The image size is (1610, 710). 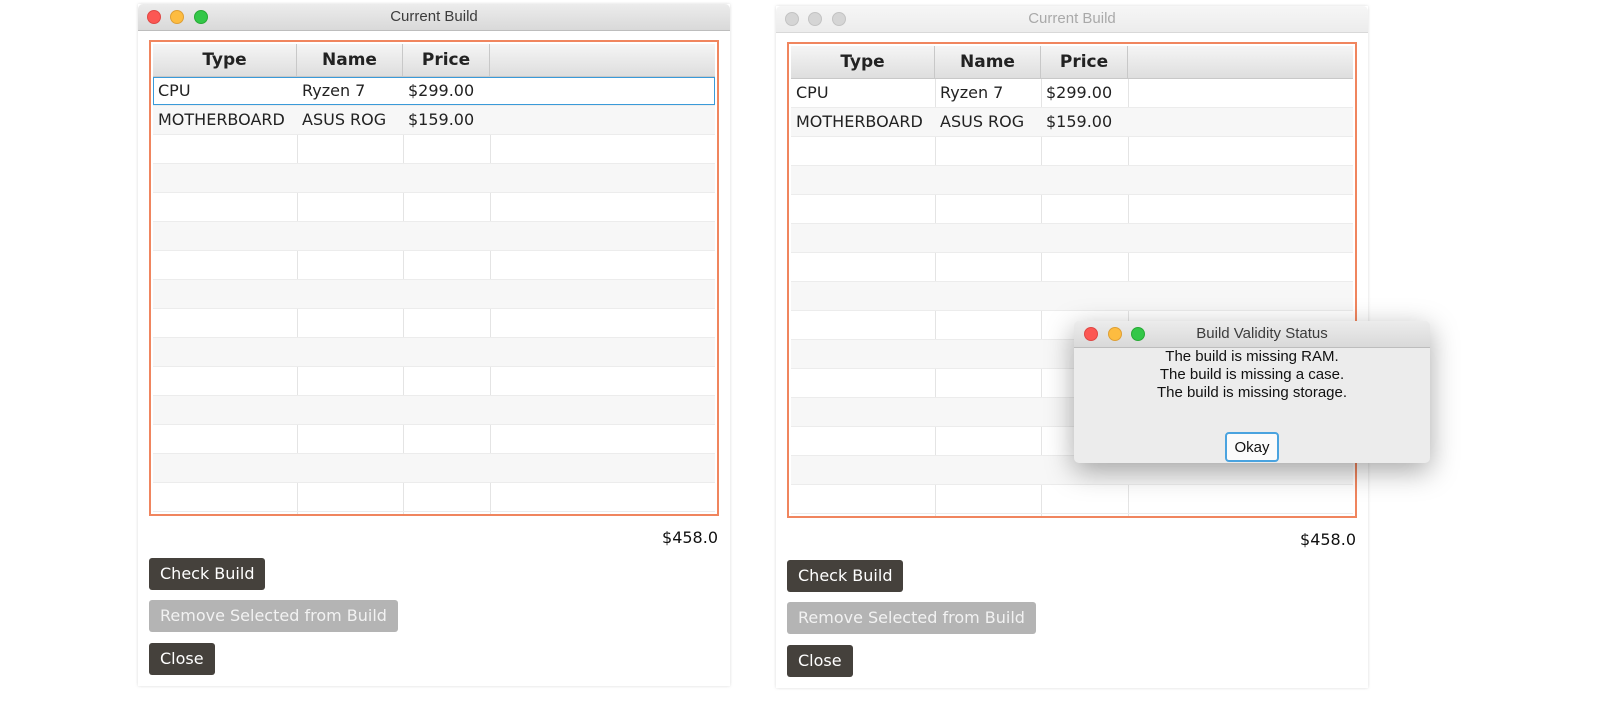 I want to click on left-window-titlebar: Current Build, so click(x=434, y=17).